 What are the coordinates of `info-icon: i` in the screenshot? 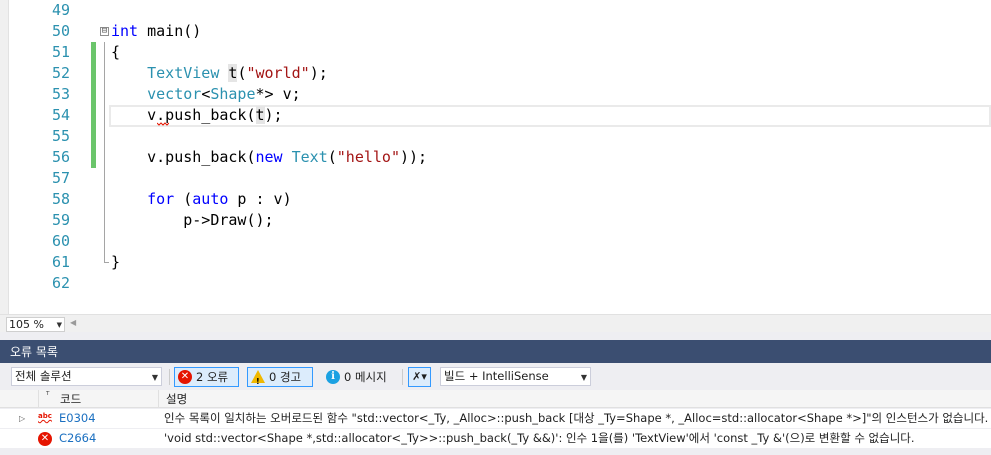 It's located at (333, 376).